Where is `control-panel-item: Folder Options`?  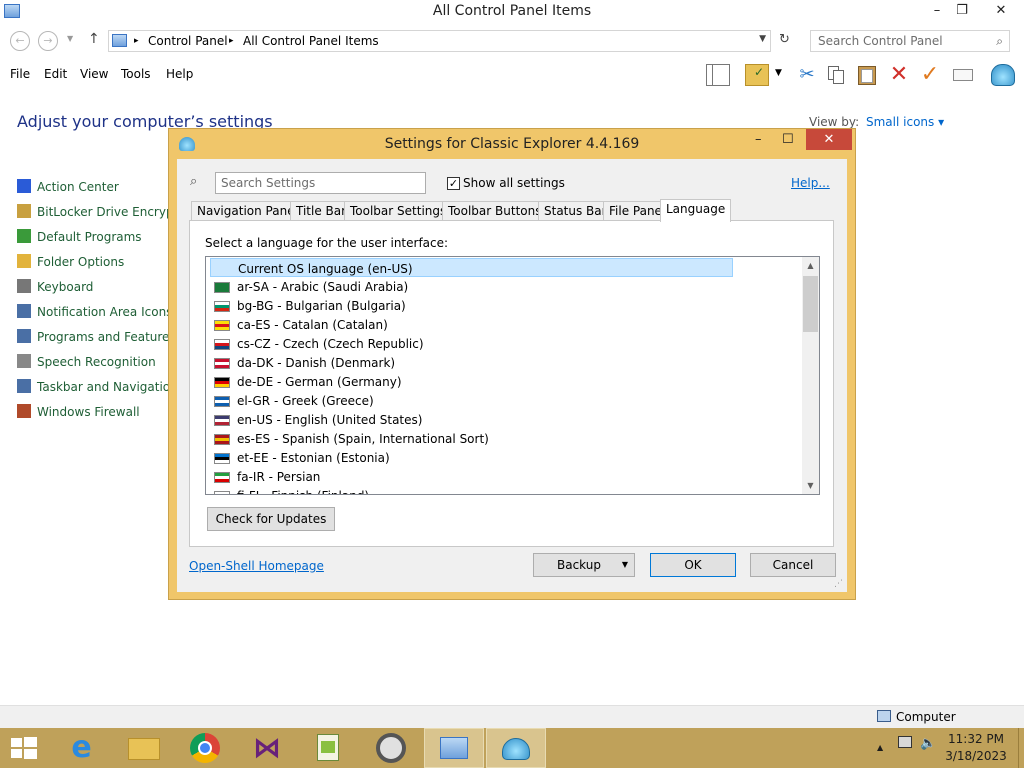 control-panel-item: Folder Options is located at coordinates (70, 263).